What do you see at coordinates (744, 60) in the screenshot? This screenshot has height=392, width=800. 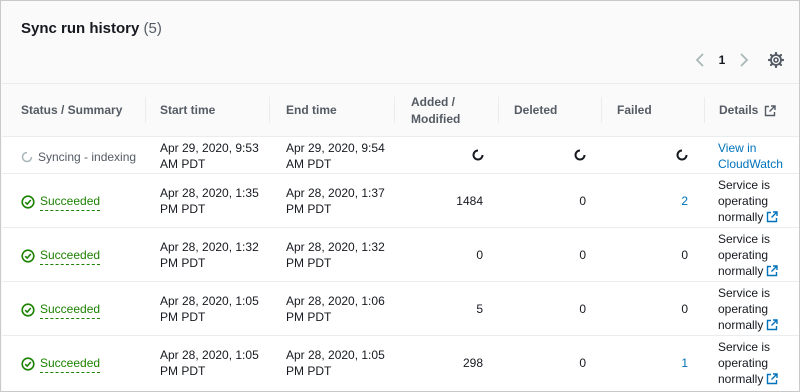 I see `chevron-right-icon` at bounding box center [744, 60].